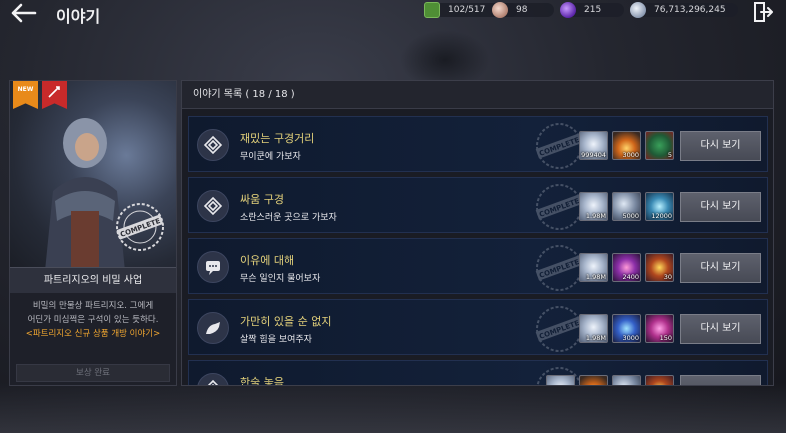  What do you see at coordinates (523, 10) in the screenshot?
I see `pearl-counter: 98` at bounding box center [523, 10].